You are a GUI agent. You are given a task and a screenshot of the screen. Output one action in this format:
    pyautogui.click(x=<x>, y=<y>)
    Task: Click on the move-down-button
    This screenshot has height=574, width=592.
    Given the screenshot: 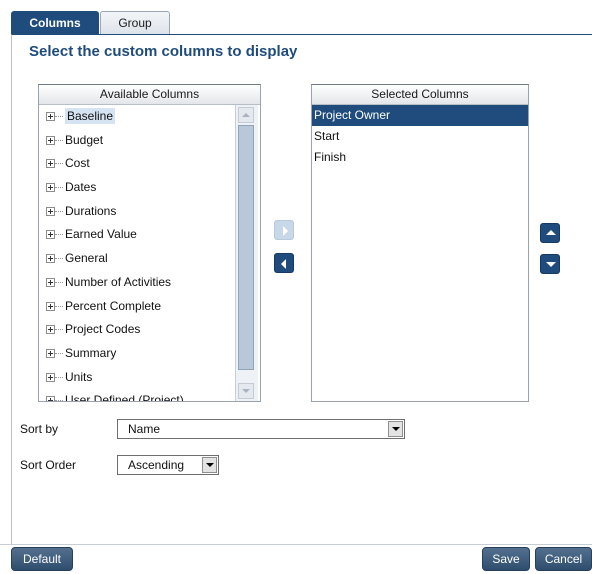 What is the action you would take?
    pyautogui.click(x=550, y=264)
    